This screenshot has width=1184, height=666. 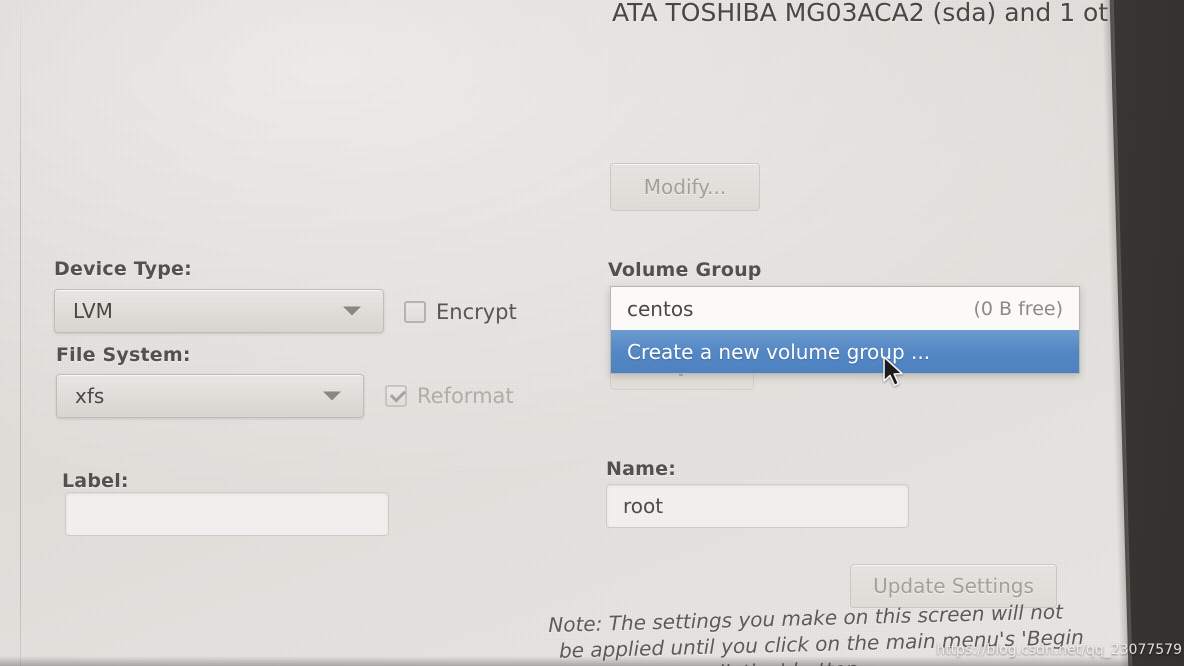 What do you see at coordinates (476, 312) in the screenshot?
I see `encrypt-label: Encrypt` at bounding box center [476, 312].